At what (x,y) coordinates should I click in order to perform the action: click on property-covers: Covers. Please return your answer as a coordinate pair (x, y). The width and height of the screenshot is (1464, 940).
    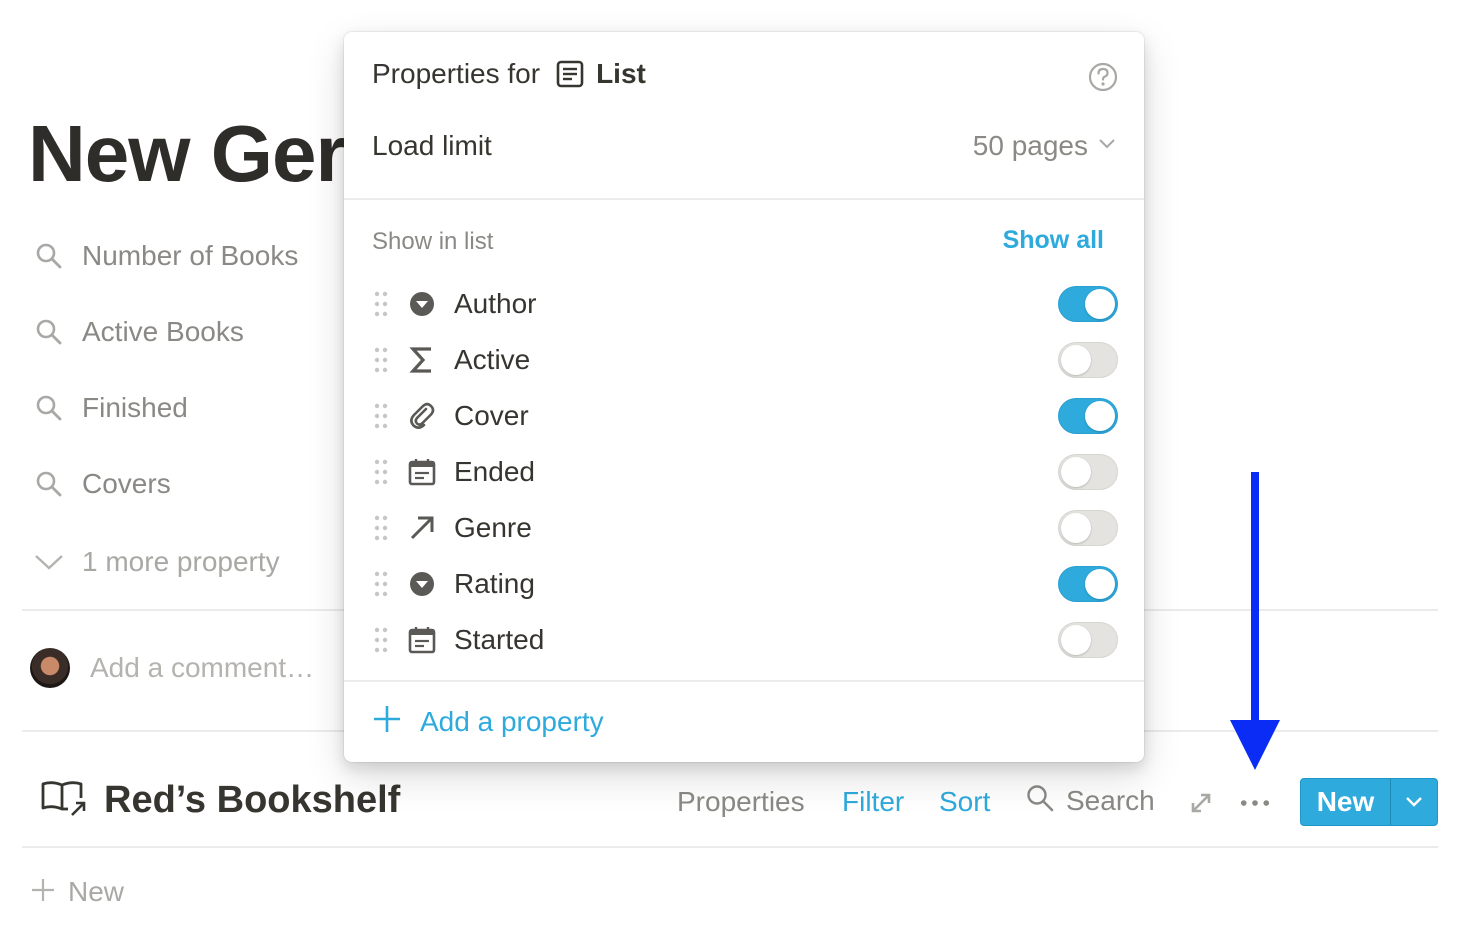
    Looking at the image, I should click on (102, 484).